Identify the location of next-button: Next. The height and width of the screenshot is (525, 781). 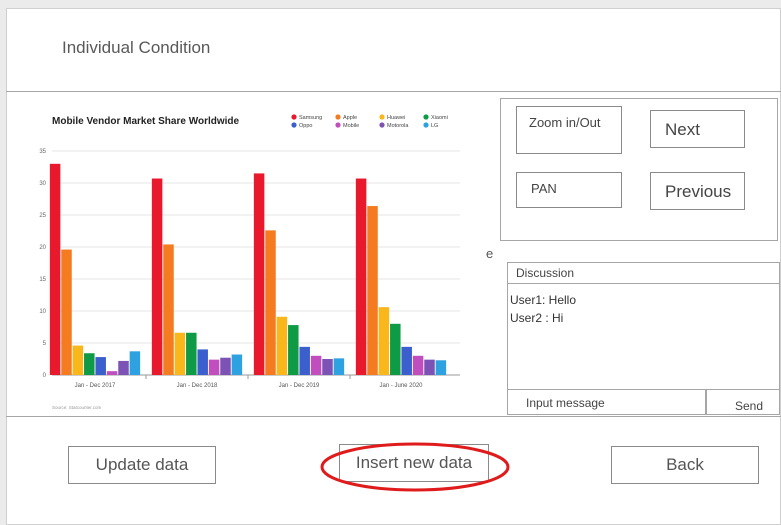
(697, 129).